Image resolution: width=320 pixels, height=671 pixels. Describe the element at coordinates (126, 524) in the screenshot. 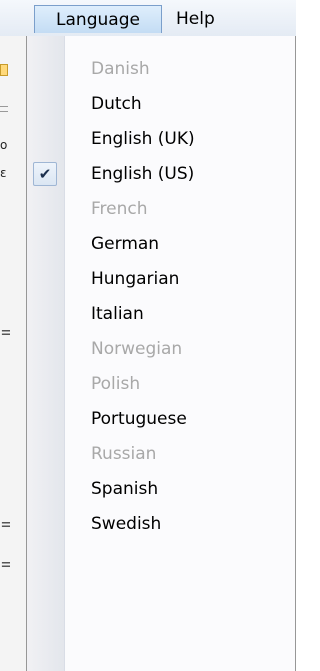

I see `menu-item-label: Swedish` at that location.